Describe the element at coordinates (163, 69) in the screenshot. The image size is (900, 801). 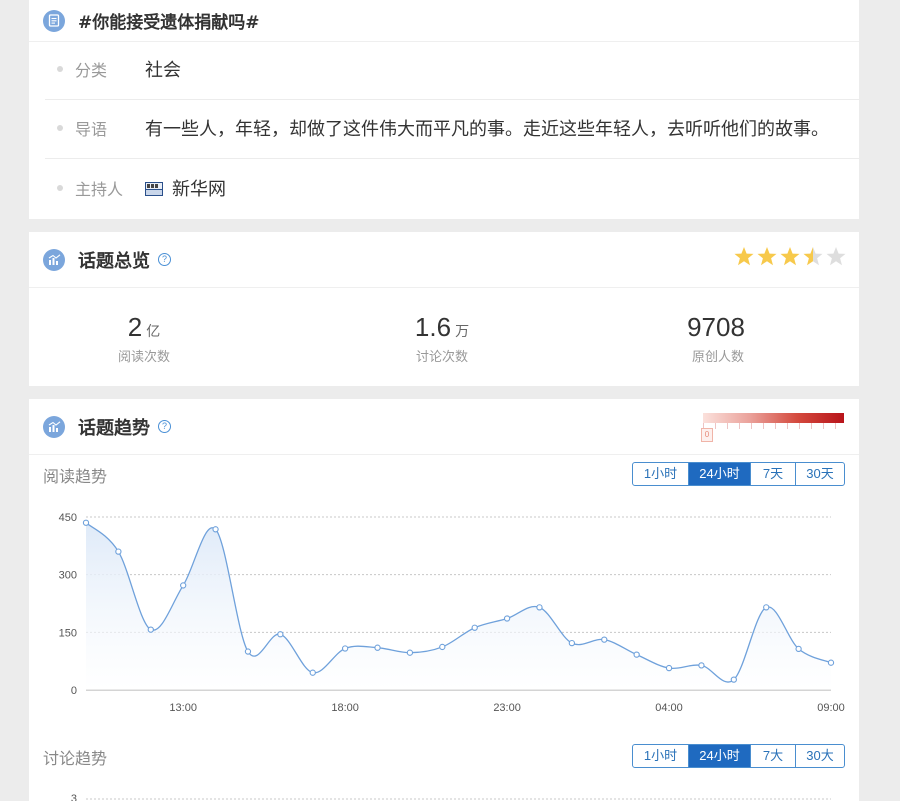
I see `category-value: 社会` at that location.